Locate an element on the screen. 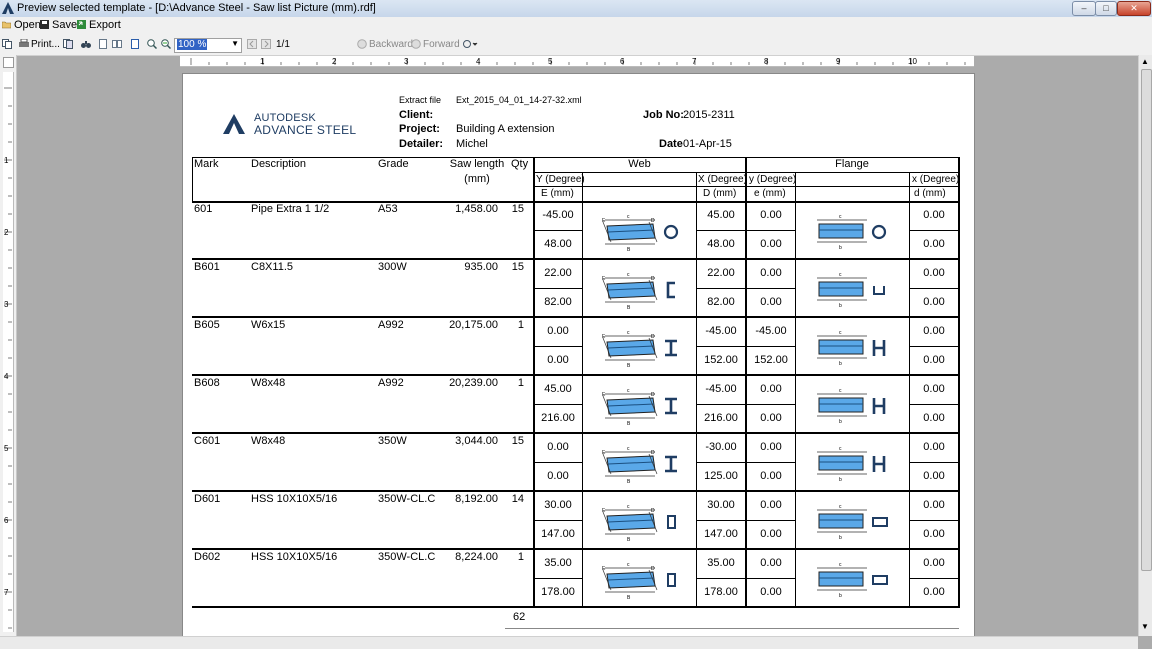 The width and height of the screenshot is (1152, 649). header-web-d: D (mm) is located at coordinates (720, 193).